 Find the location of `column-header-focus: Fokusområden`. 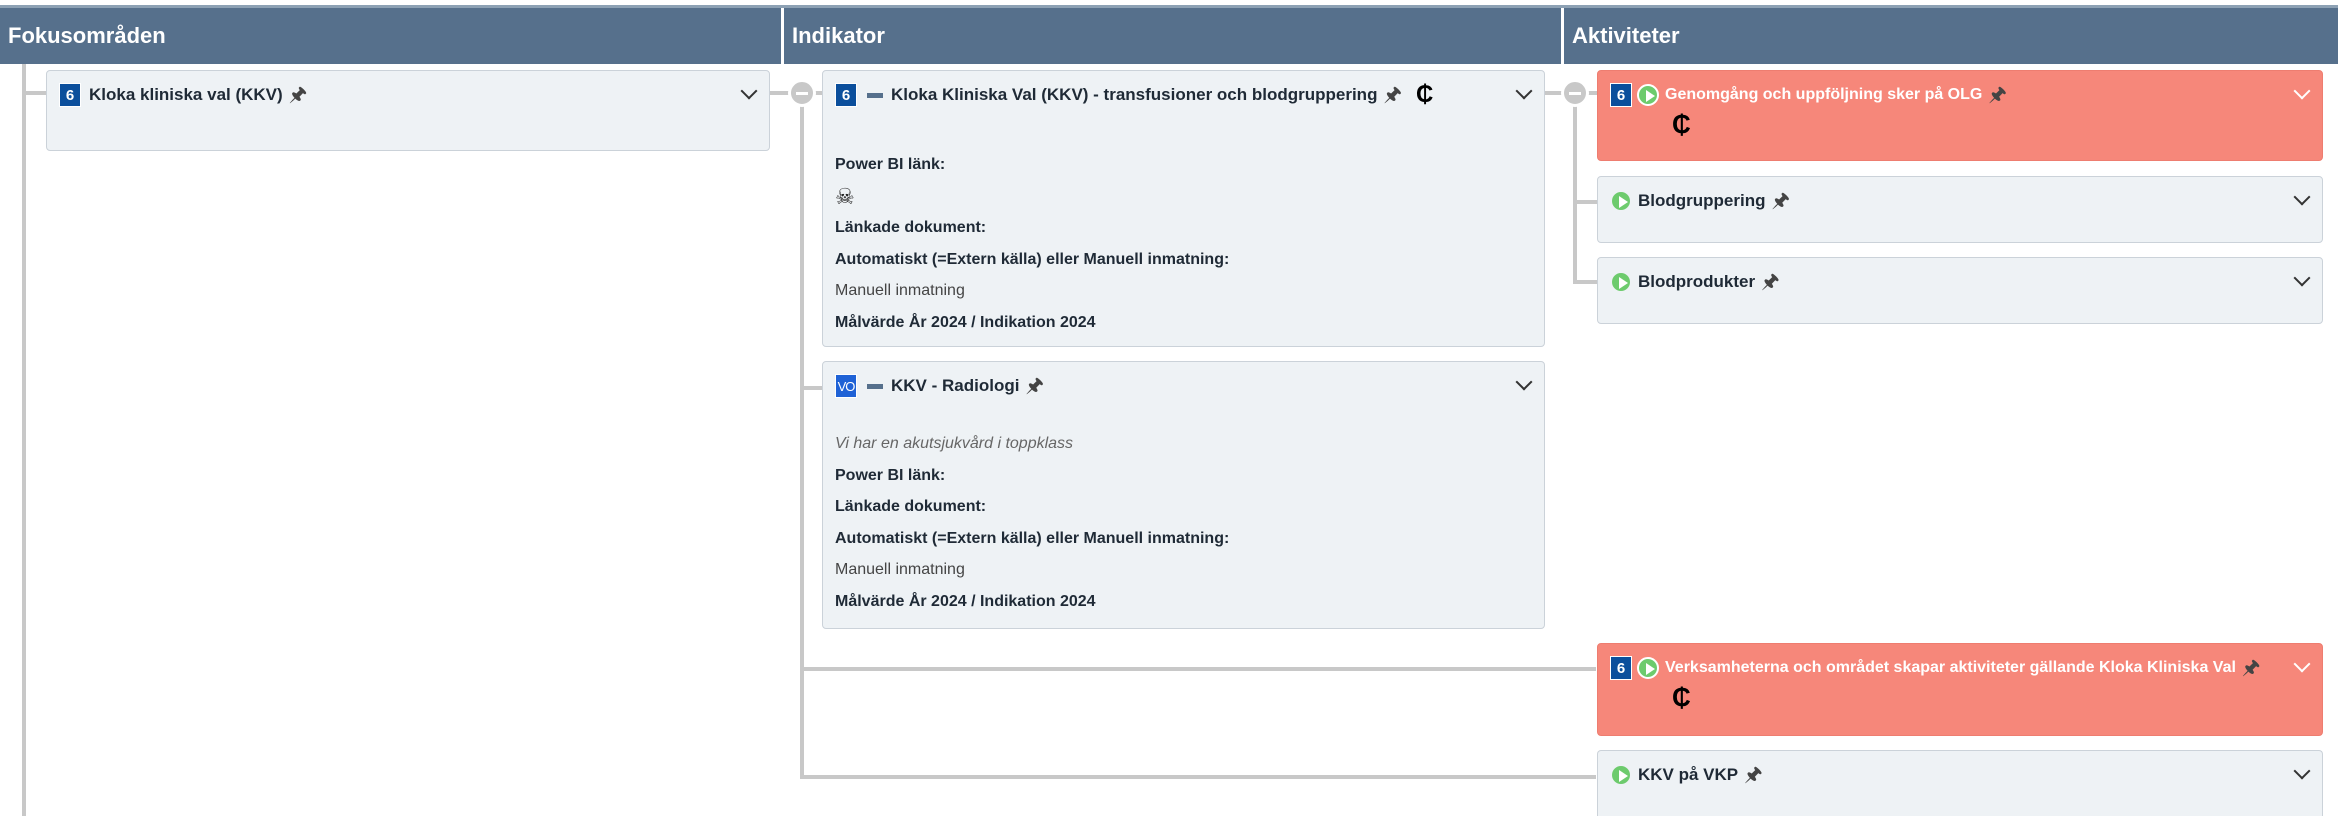

column-header-focus: Fokusområden is located at coordinates (390, 36).